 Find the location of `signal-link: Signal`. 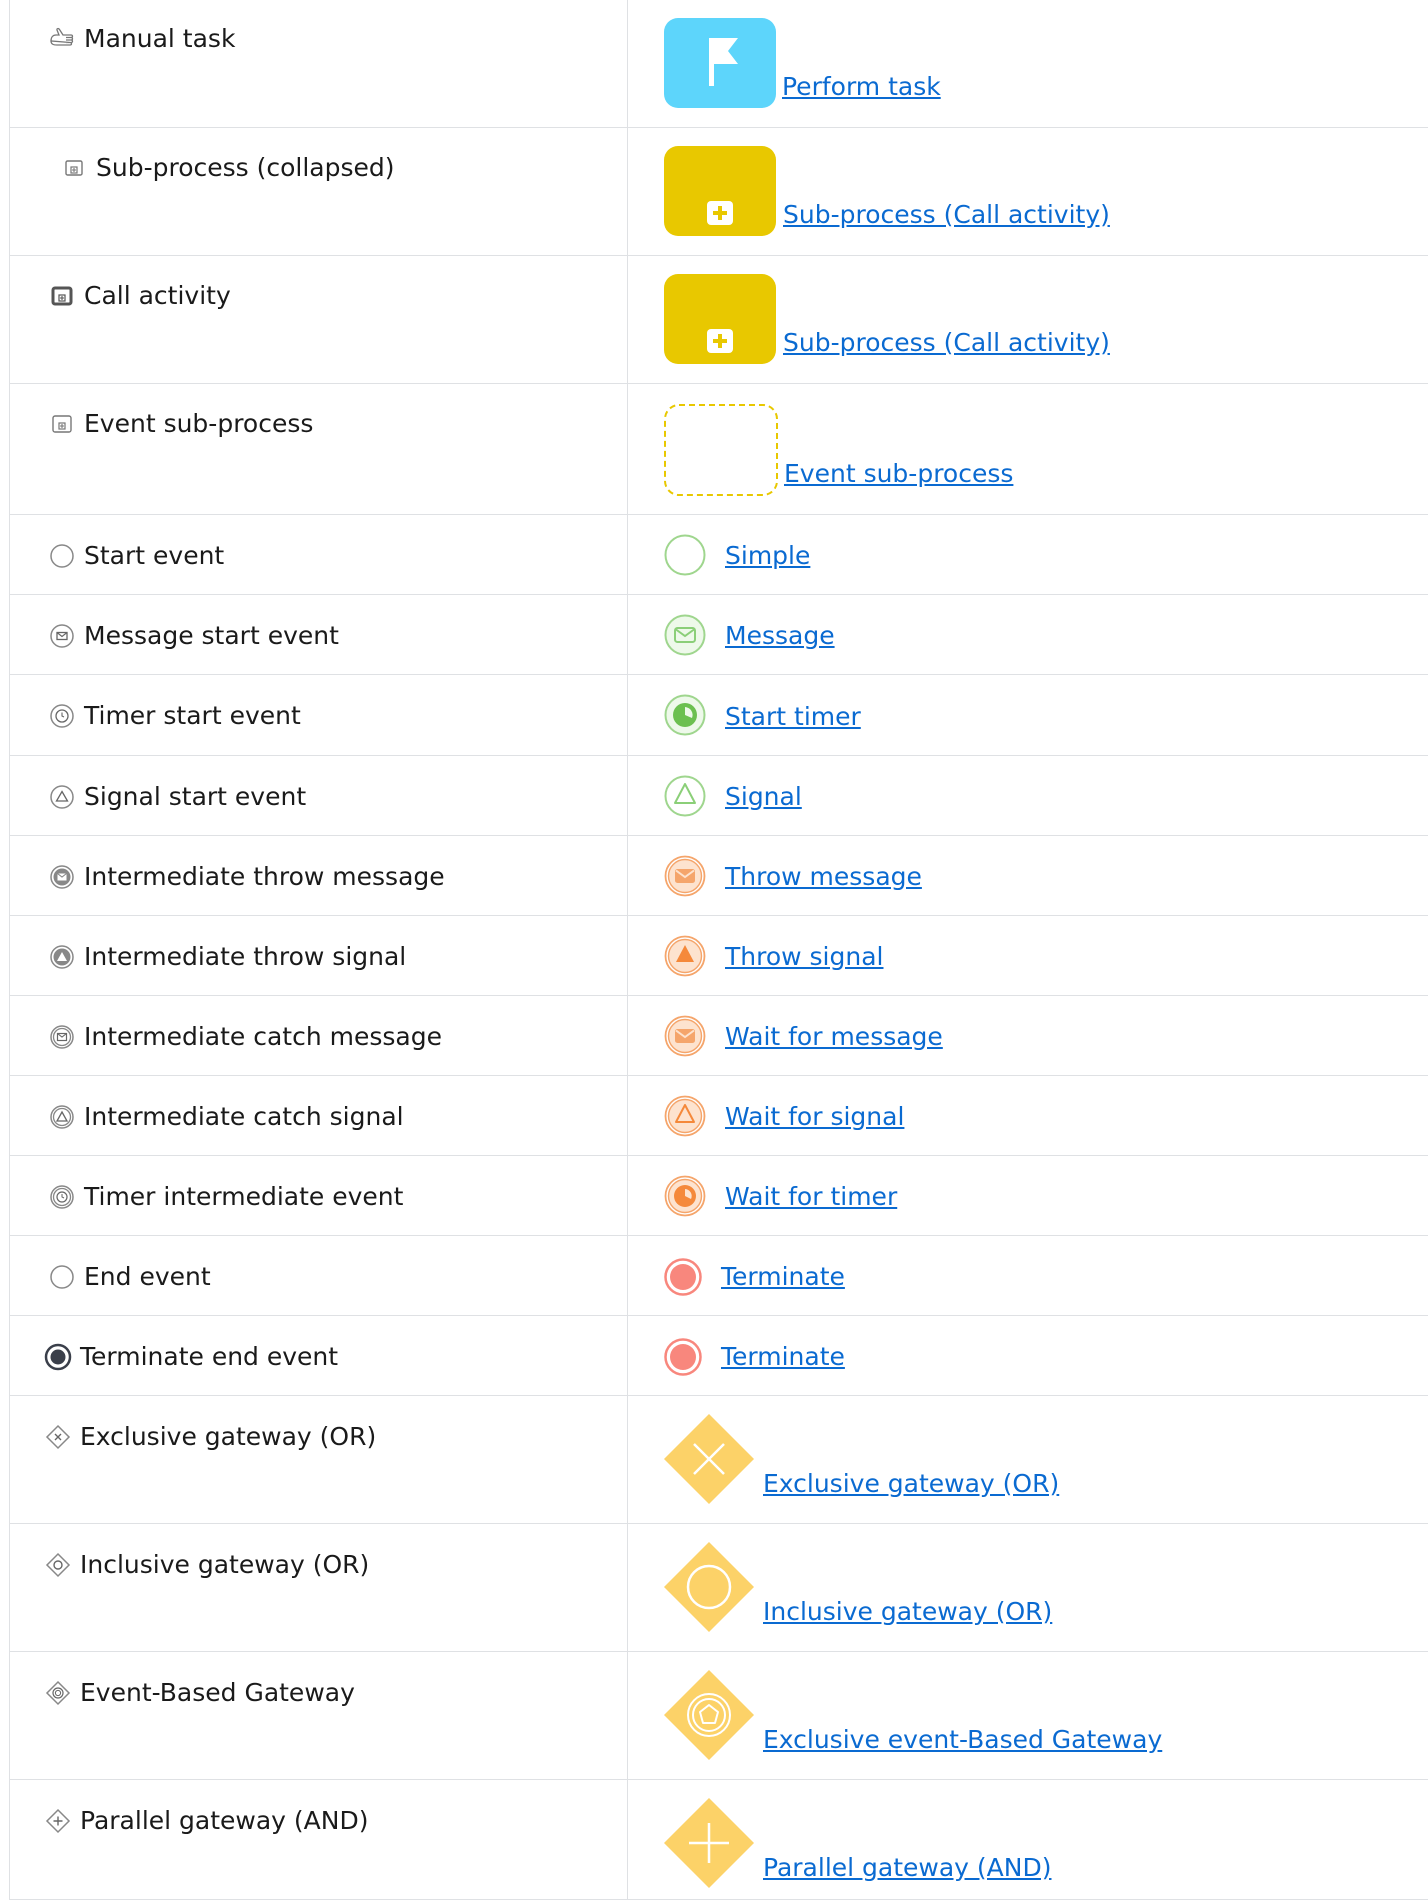

signal-link: Signal is located at coordinates (763, 796).